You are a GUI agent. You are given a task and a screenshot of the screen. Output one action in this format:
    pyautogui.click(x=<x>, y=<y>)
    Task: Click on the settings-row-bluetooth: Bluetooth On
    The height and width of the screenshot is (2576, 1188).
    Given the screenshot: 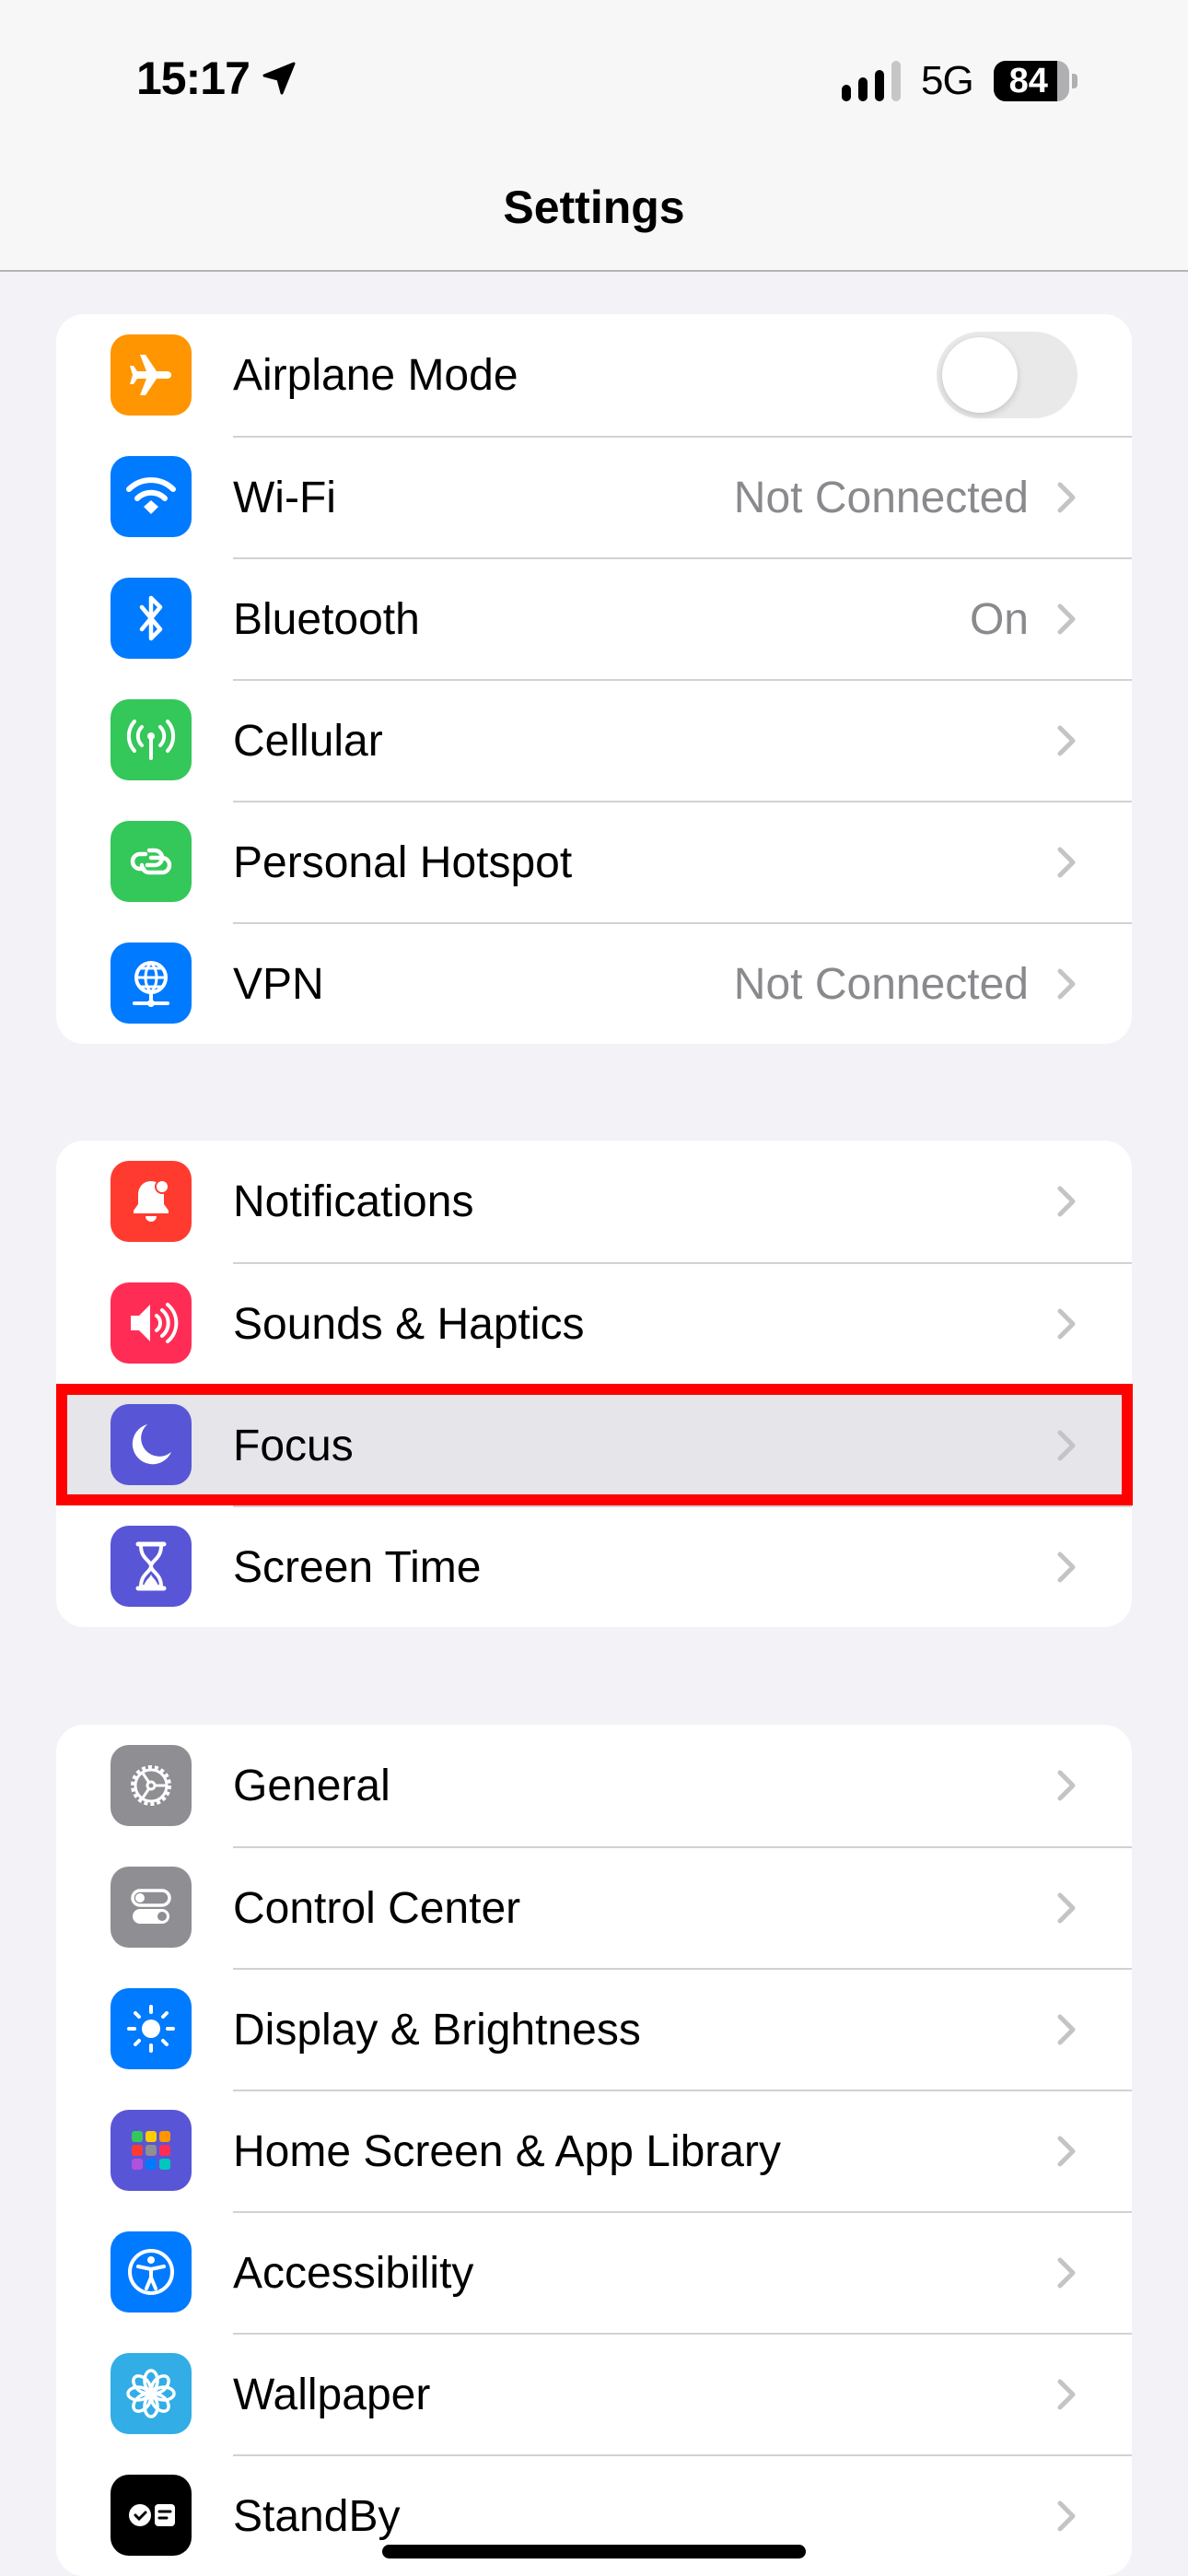 What is the action you would take?
    pyautogui.click(x=594, y=618)
    